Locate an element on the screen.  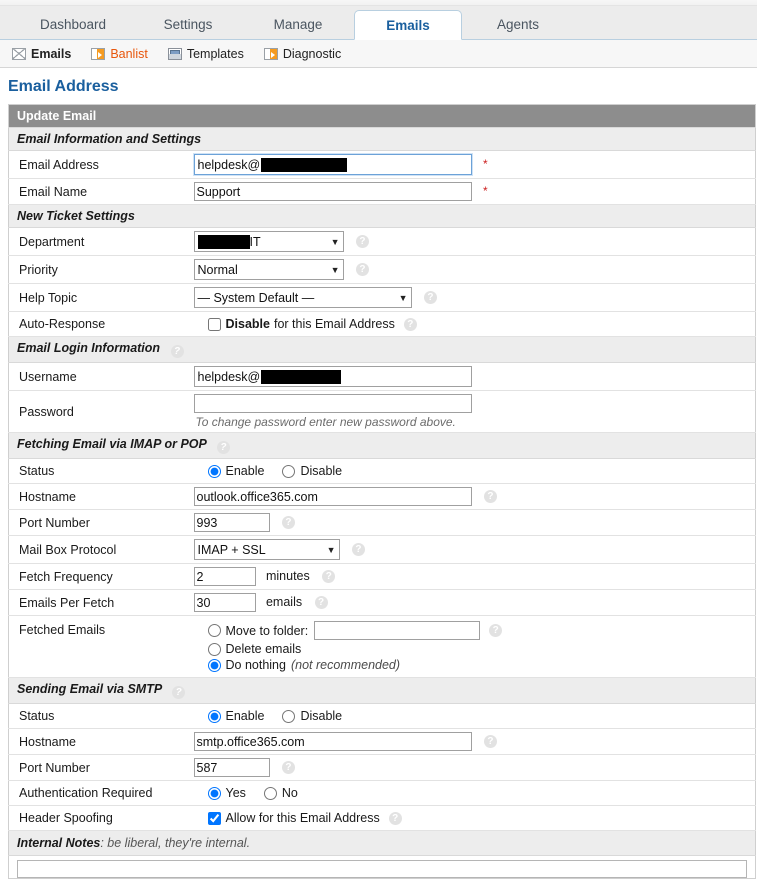
label-imap-hostname: Hostname is located at coordinates (101, 496).